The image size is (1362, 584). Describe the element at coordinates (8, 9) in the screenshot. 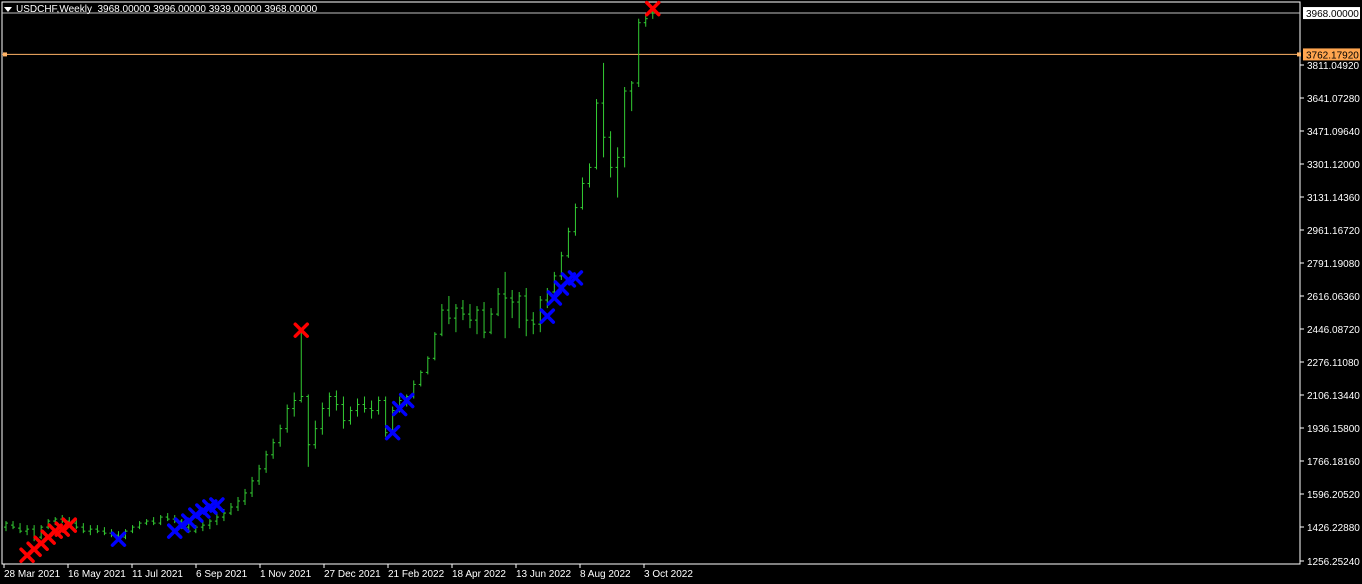

I see `collapse-triangle-icon` at that location.